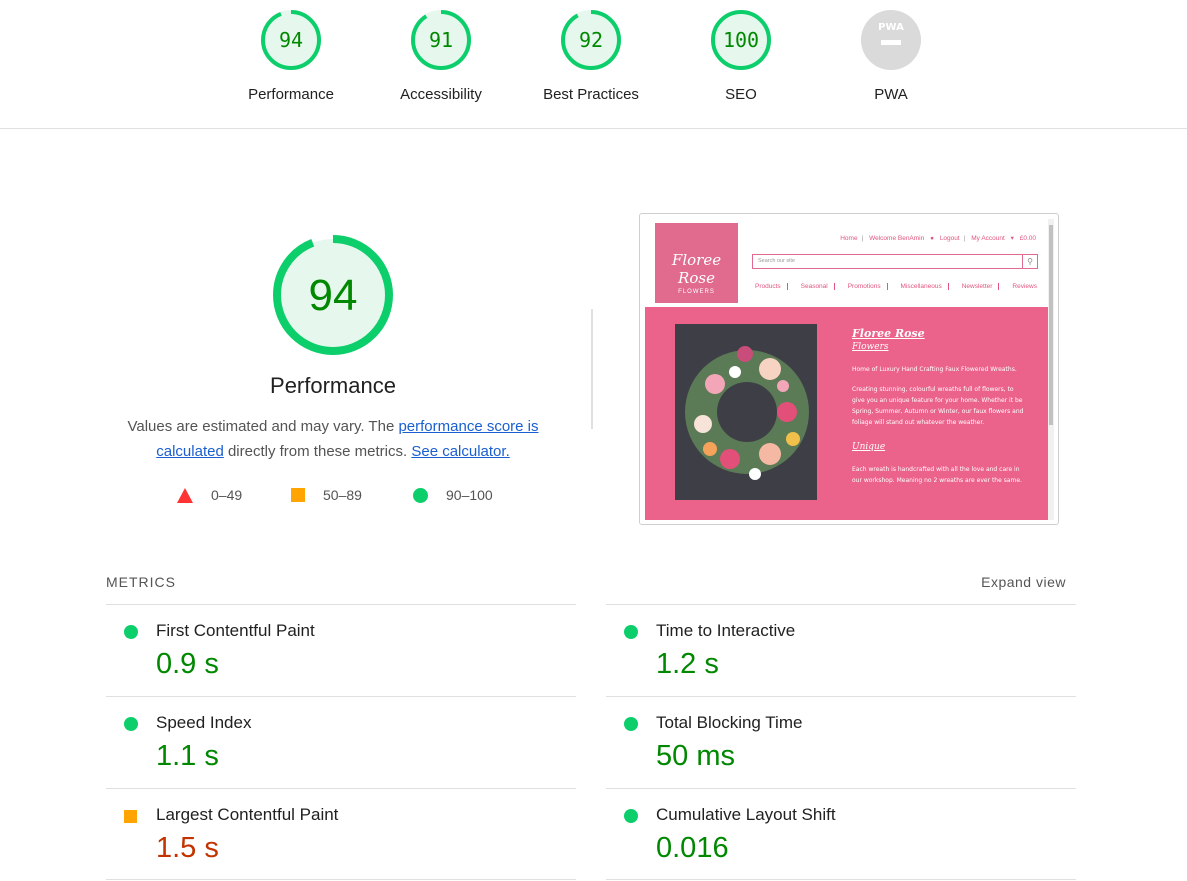 This screenshot has height=881, width=1187. I want to click on site-nav-account: My Account, so click(988, 238).